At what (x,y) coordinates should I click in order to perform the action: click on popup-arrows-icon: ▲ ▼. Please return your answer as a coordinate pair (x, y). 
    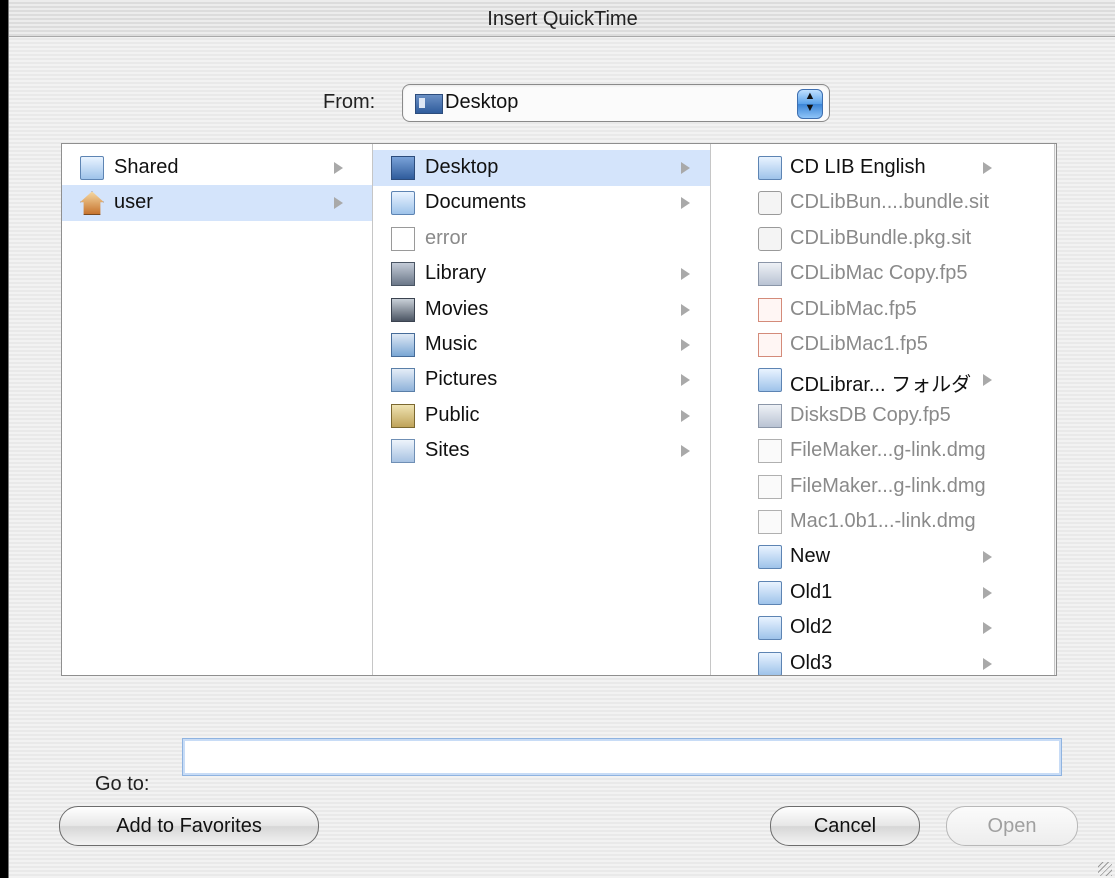
    Looking at the image, I should click on (810, 104).